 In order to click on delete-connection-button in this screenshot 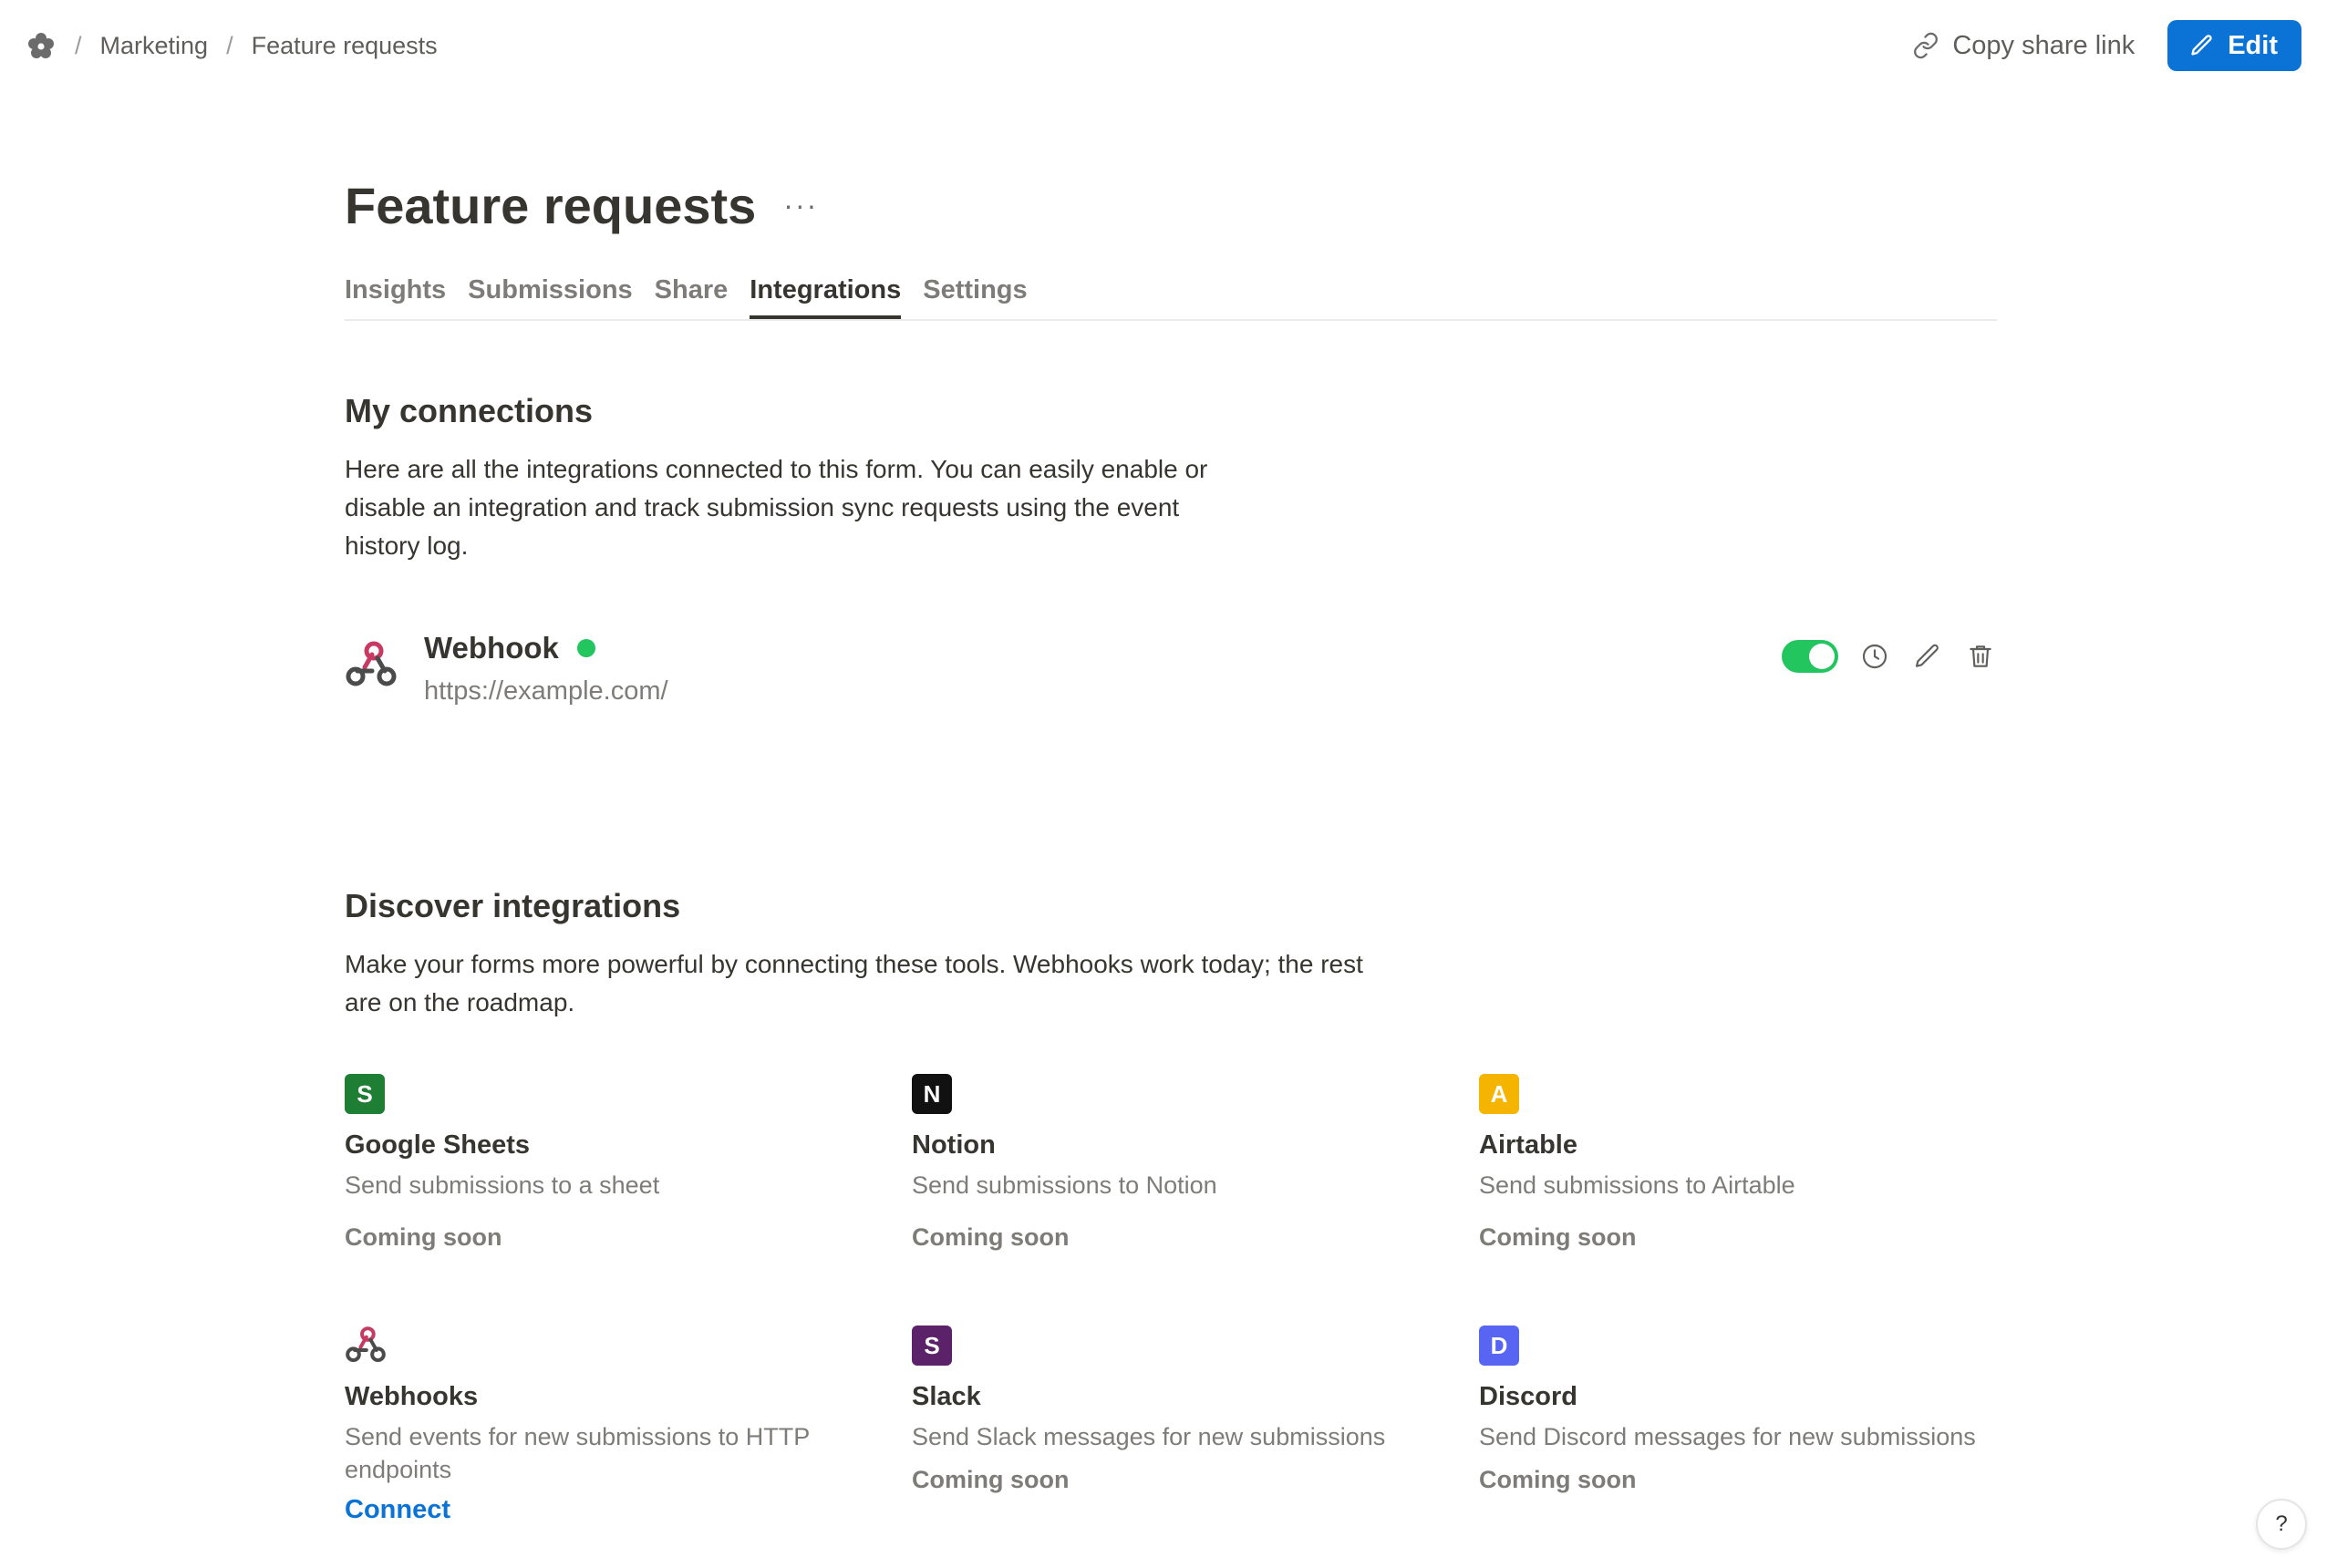, I will do `click(1980, 656)`.